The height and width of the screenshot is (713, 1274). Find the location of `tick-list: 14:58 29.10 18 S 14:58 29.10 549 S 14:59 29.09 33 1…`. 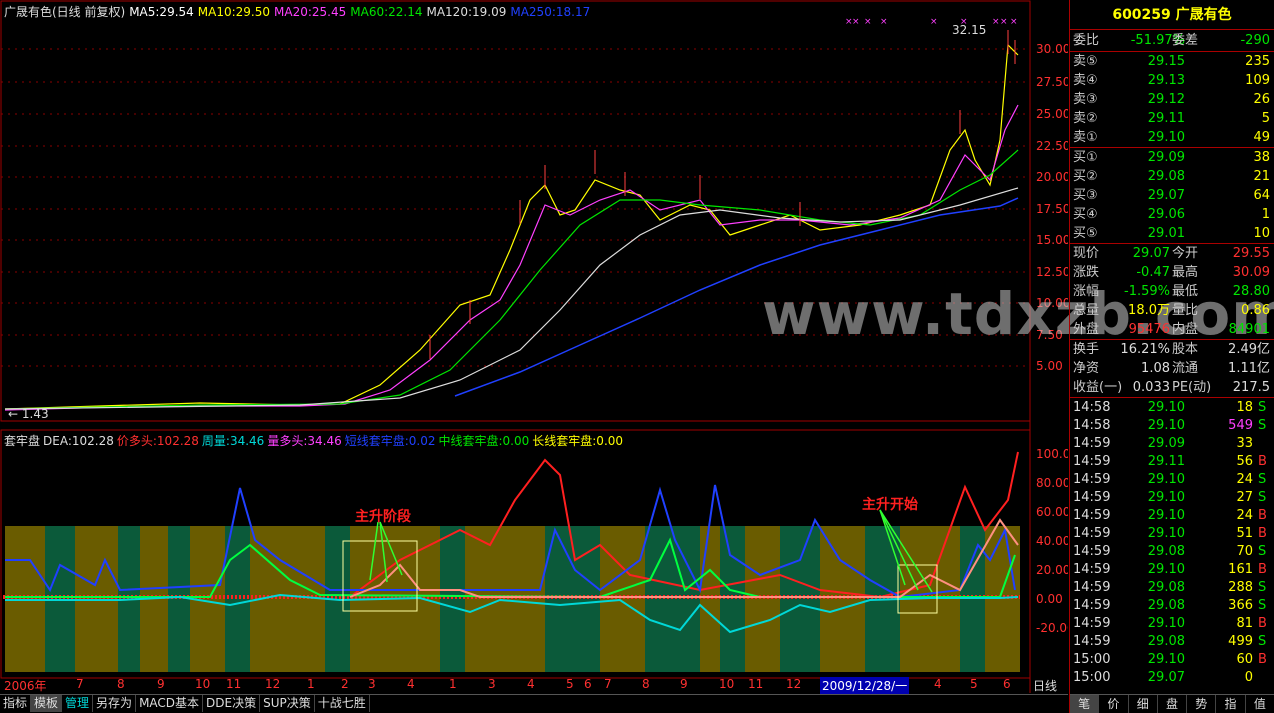

tick-list: 14:58 29.10 18 S 14:58 29.10 549 S 14:59 29.09 33 1… is located at coordinates (1172, 542).